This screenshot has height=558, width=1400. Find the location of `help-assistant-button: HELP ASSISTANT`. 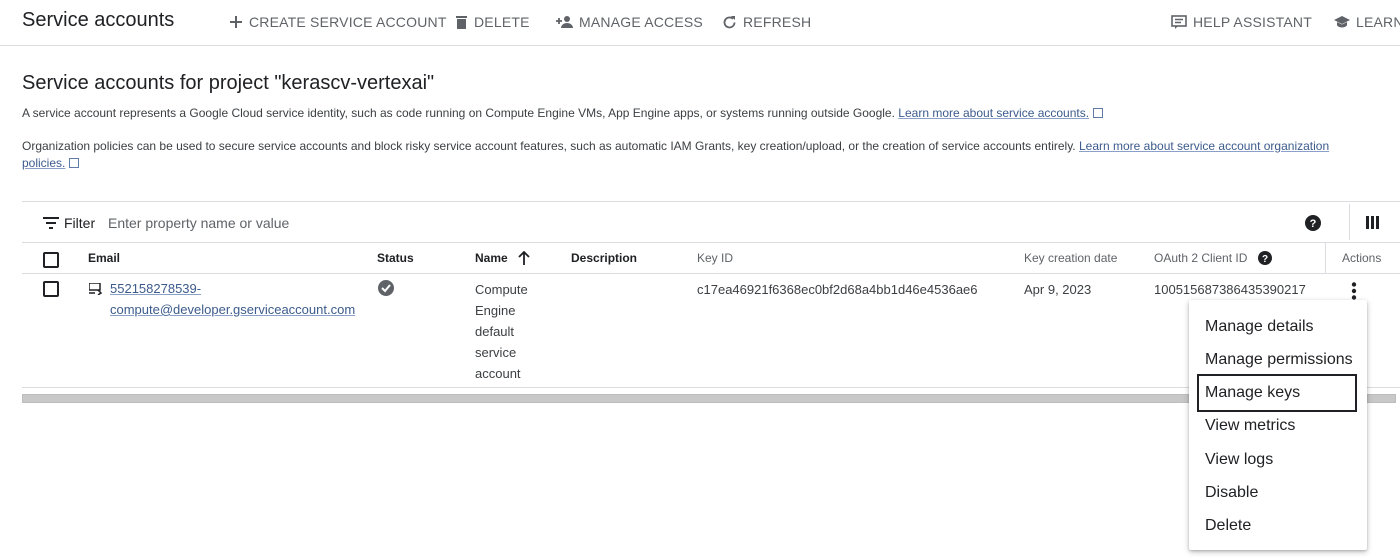

help-assistant-button: HELP ASSISTANT is located at coordinates (1241, 22).